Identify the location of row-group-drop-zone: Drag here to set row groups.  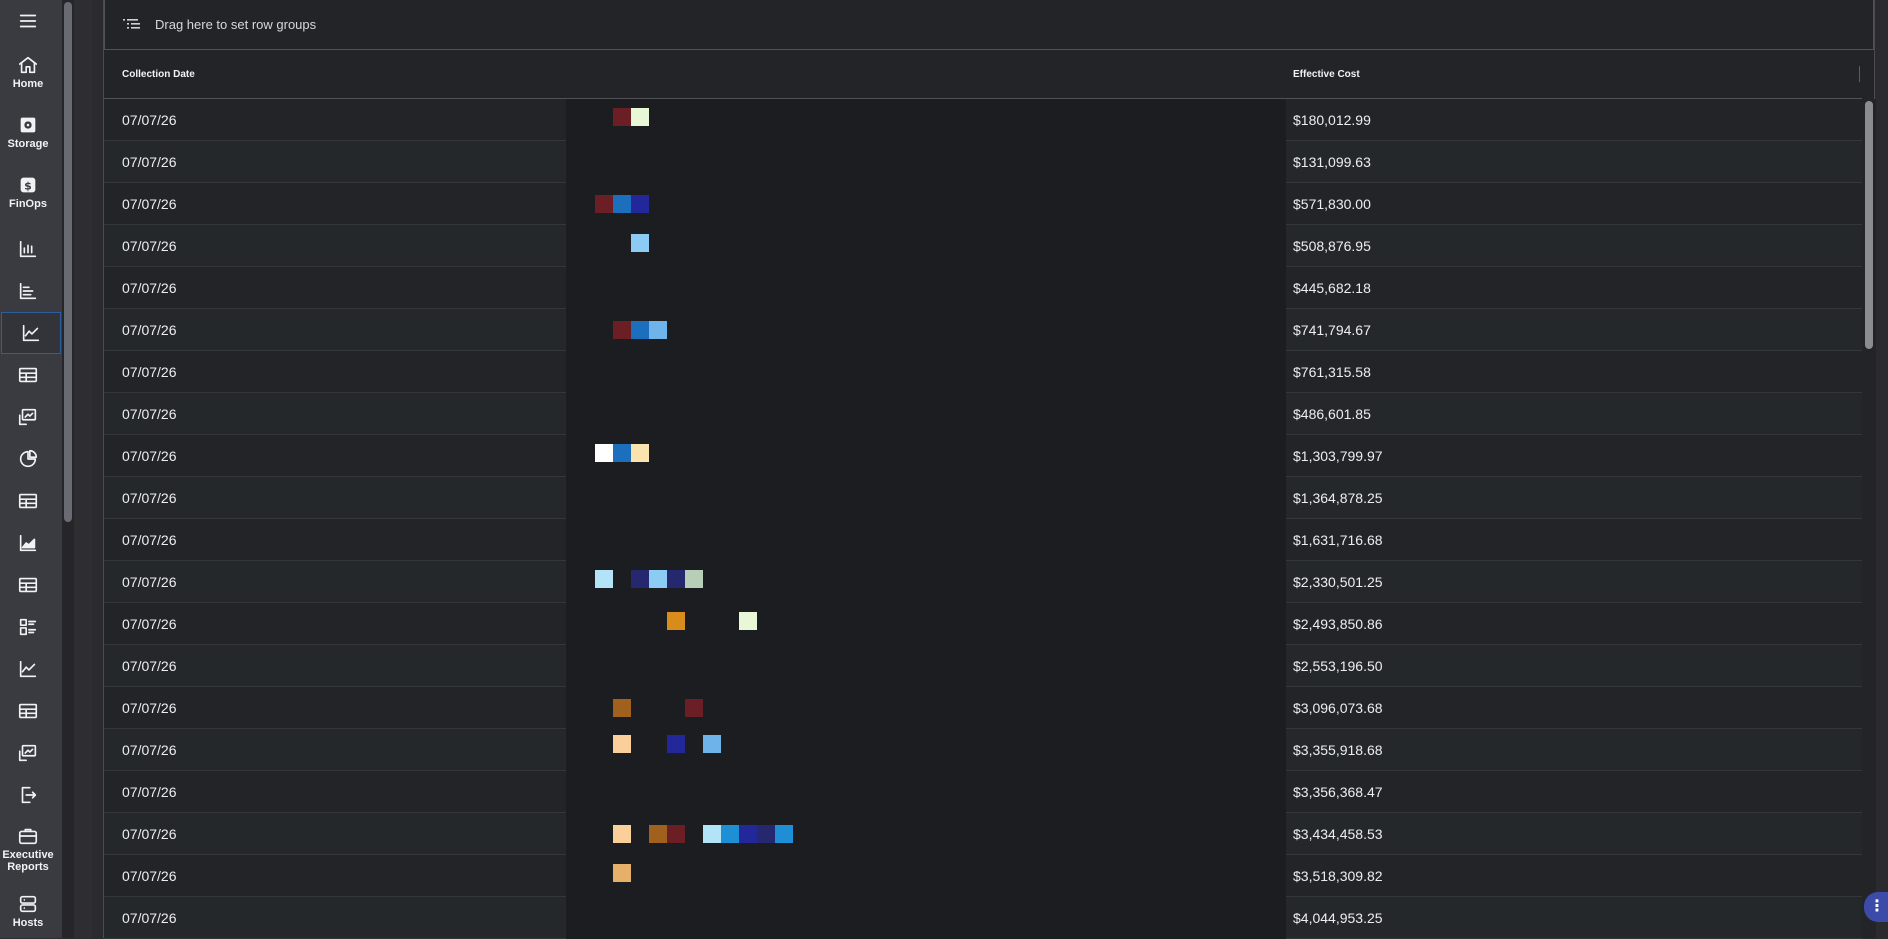
(989, 25).